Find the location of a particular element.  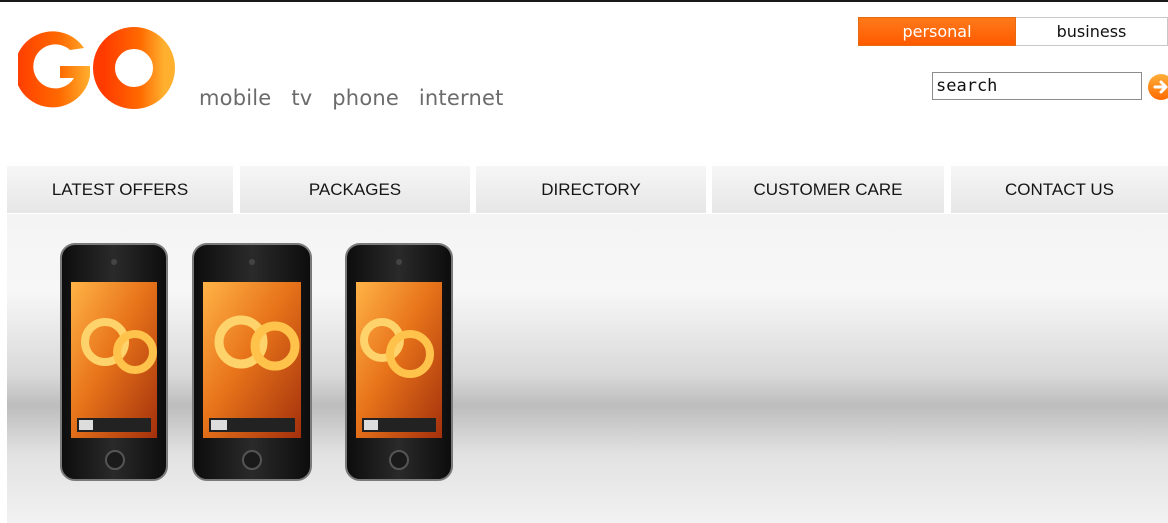

service-mobile: mobile is located at coordinates (235, 98).